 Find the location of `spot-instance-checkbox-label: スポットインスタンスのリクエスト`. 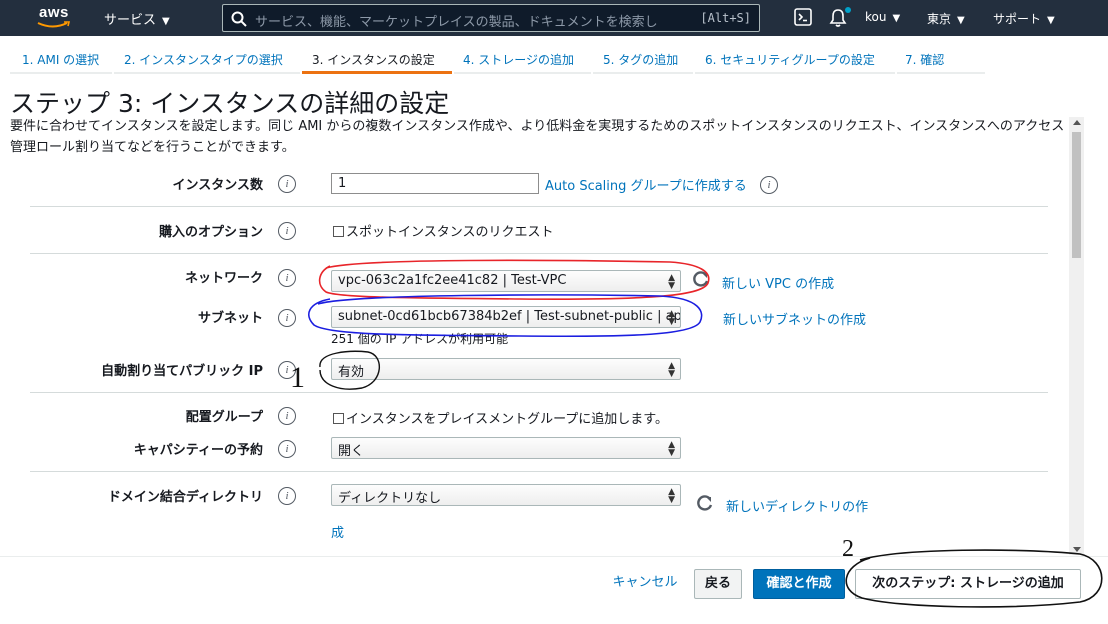

spot-instance-checkbox-label: スポットインスタンスのリクエスト is located at coordinates (450, 232).